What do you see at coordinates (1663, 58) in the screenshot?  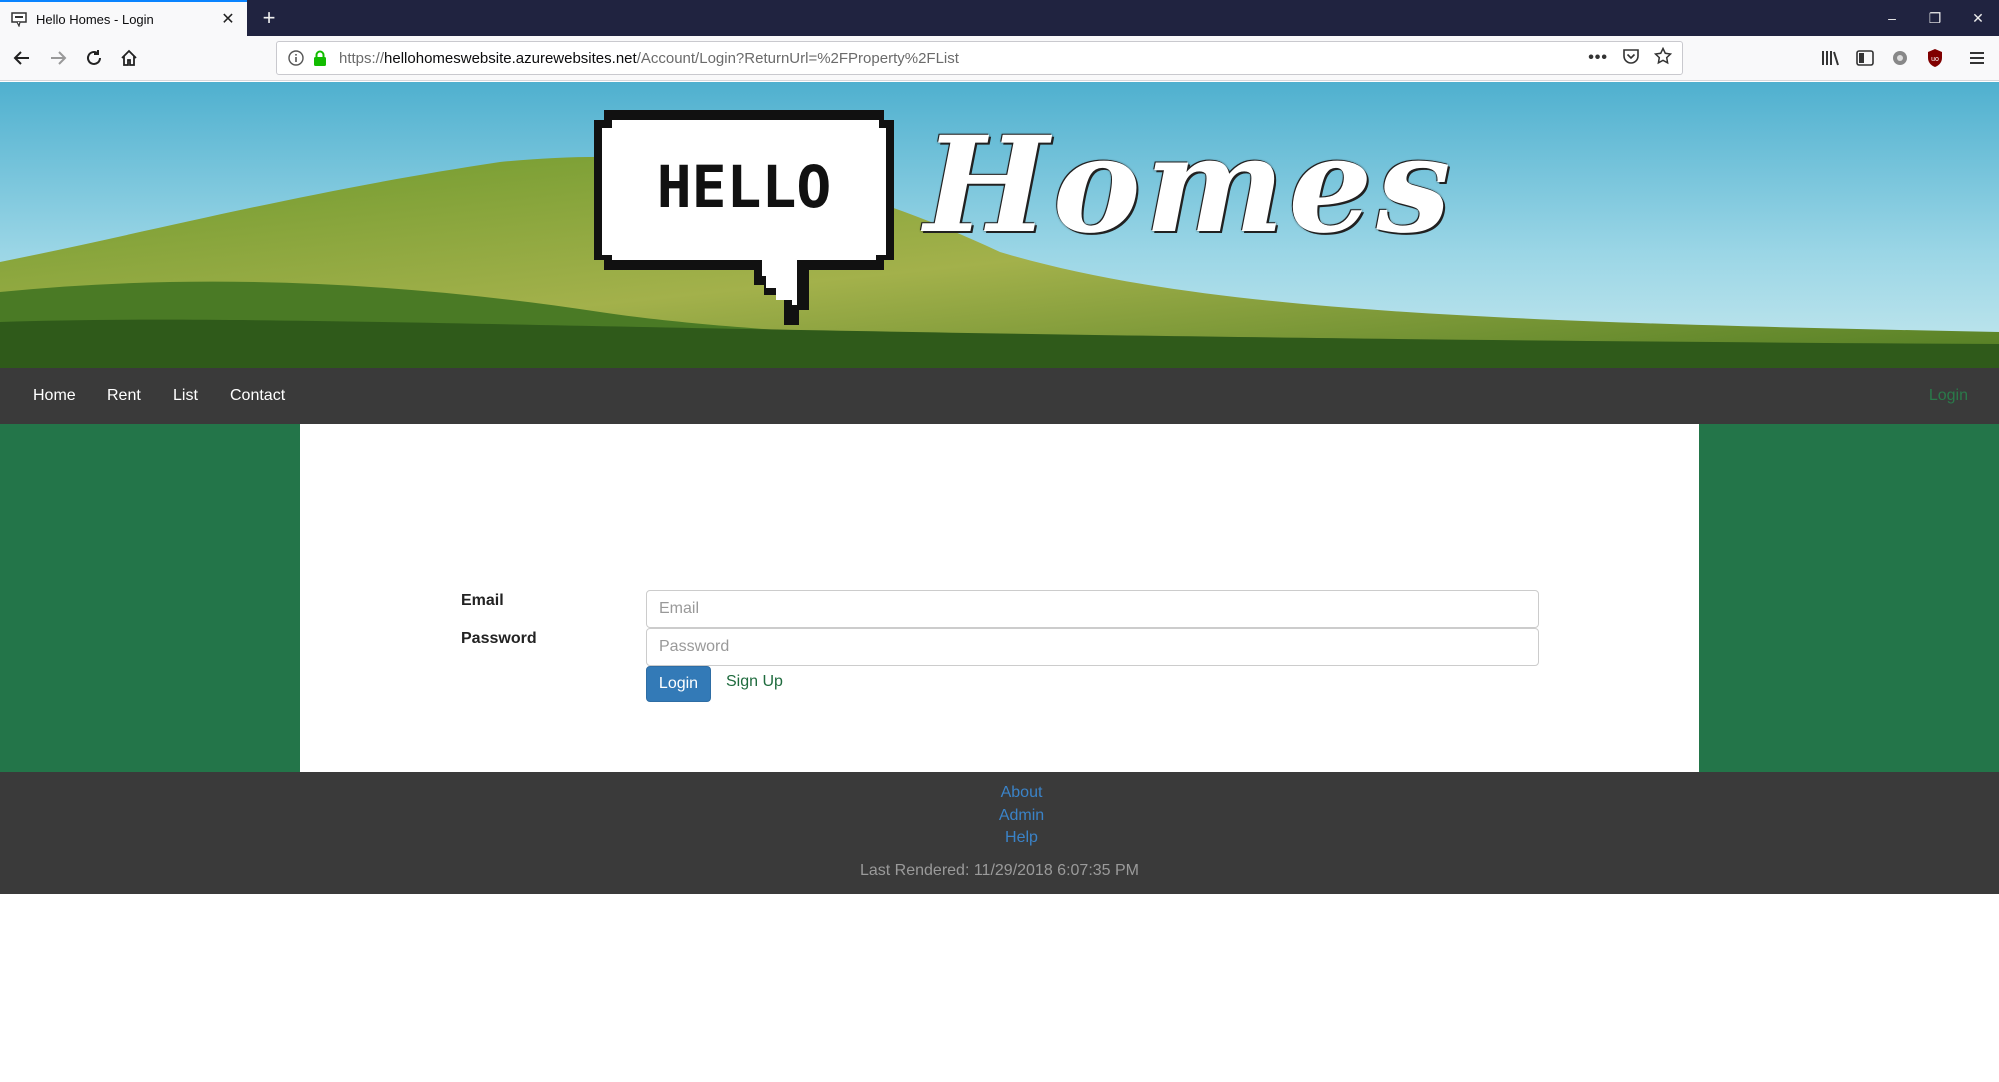 I see `star-icon` at bounding box center [1663, 58].